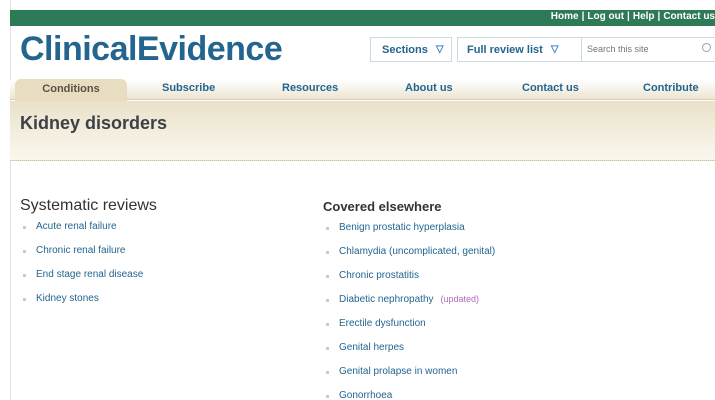 Image resolution: width=715 pixels, height=400 pixels. I want to click on topic-link: Chronic prostatitis, so click(379, 275).